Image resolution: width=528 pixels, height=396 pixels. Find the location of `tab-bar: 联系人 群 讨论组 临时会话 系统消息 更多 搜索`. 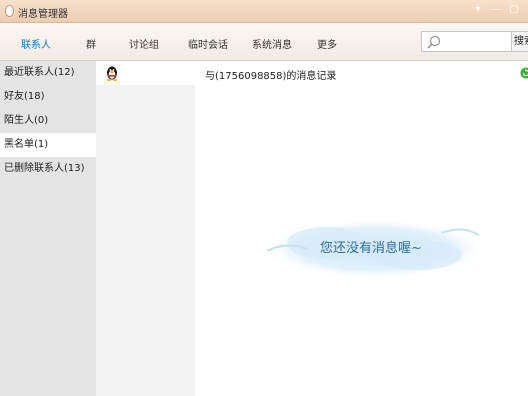

tab-bar: 联系人 群 讨论组 临时会话 系统消息 更多 搜索 is located at coordinates (264, 42).